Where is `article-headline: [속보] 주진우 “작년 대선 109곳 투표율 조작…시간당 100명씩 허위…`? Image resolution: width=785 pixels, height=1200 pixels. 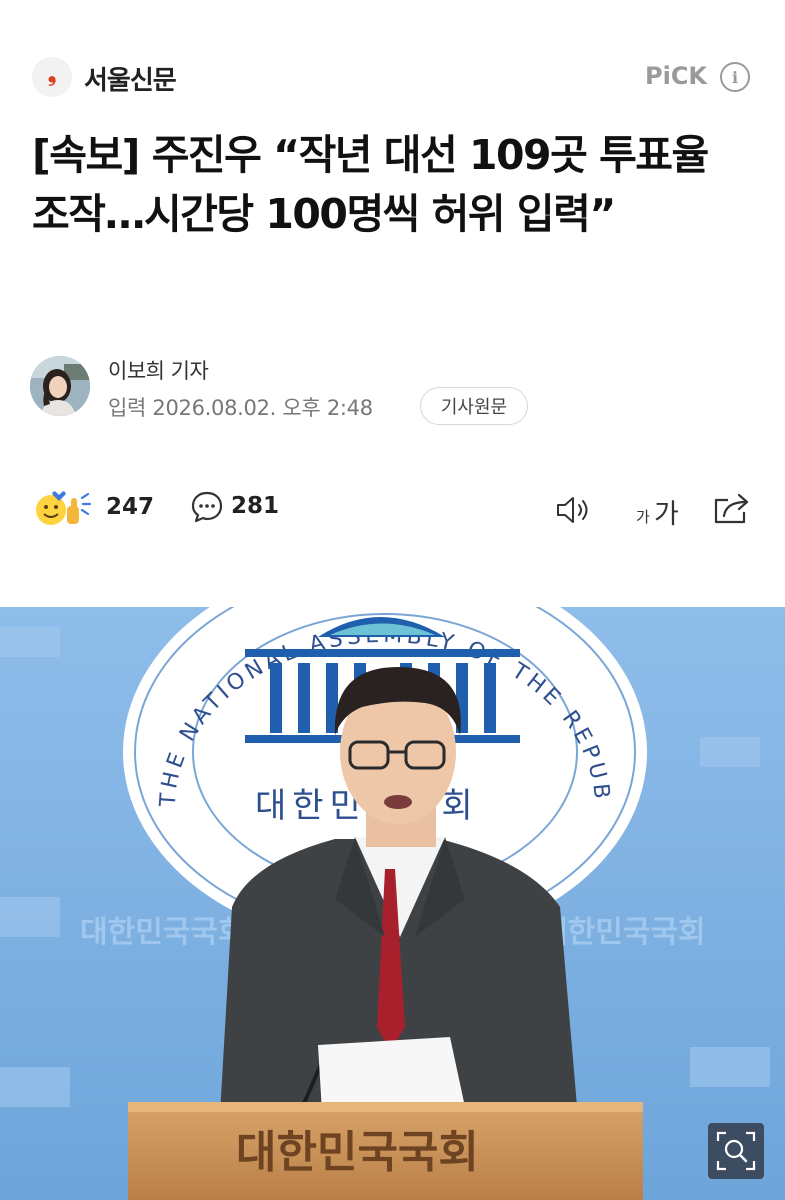 article-headline: [속보] 주진우 “작년 대선 109곳 투표율 조작…시간당 100명씩 허위… is located at coordinates (370, 184).